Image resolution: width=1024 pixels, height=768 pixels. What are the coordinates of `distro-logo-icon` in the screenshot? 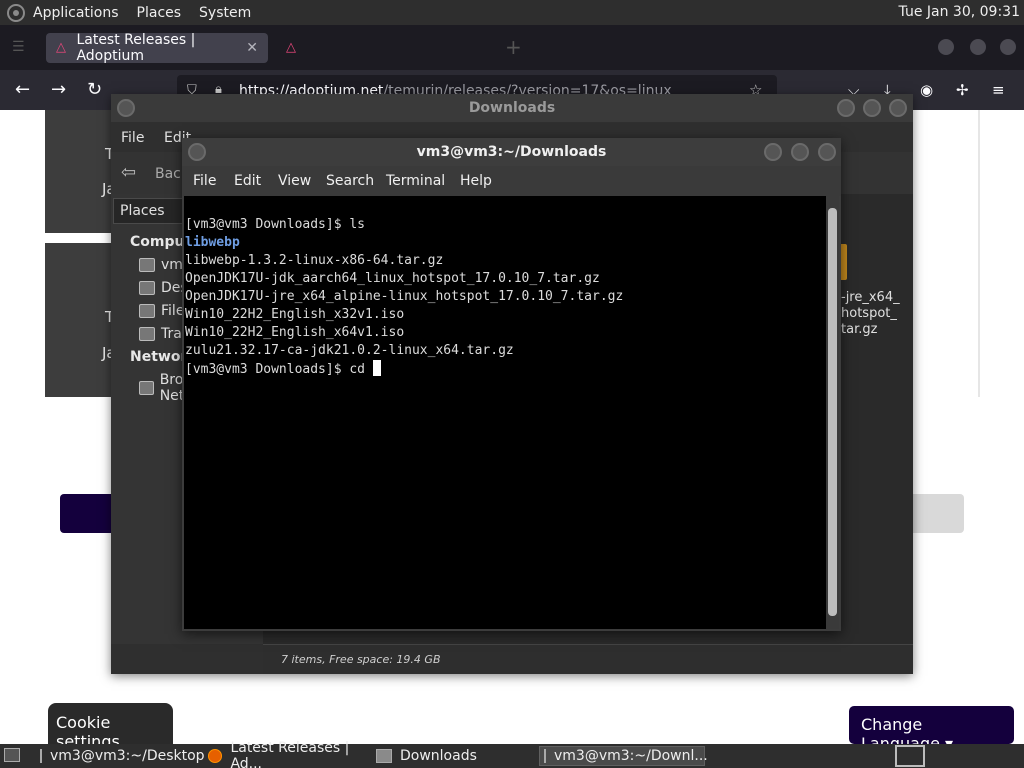 It's located at (16, 12).